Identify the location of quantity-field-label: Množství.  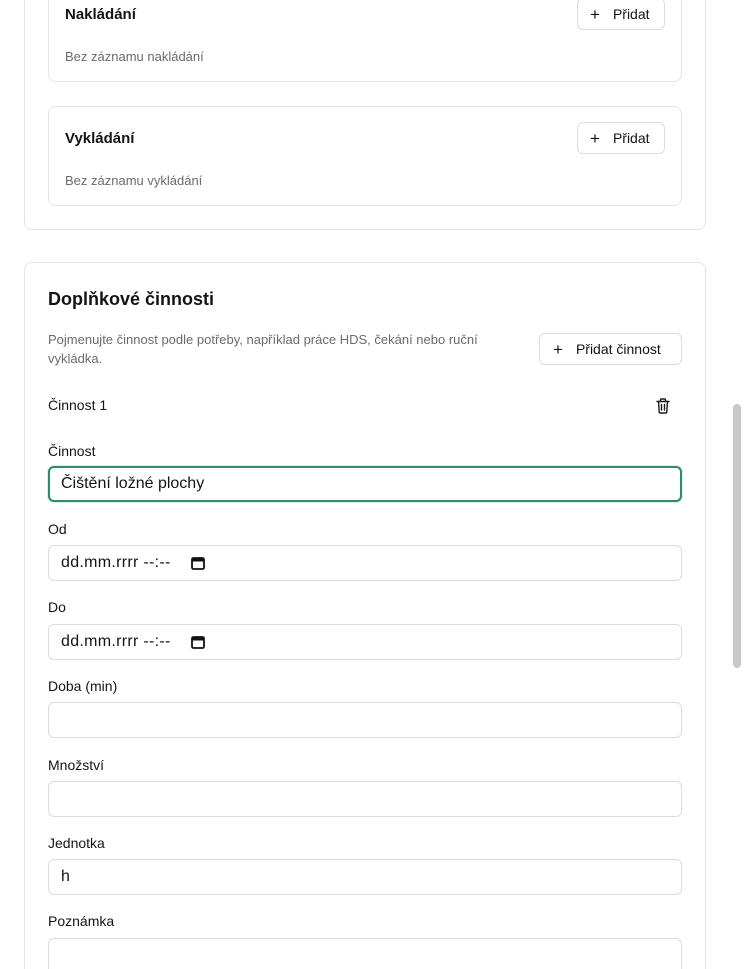
(76, 765).